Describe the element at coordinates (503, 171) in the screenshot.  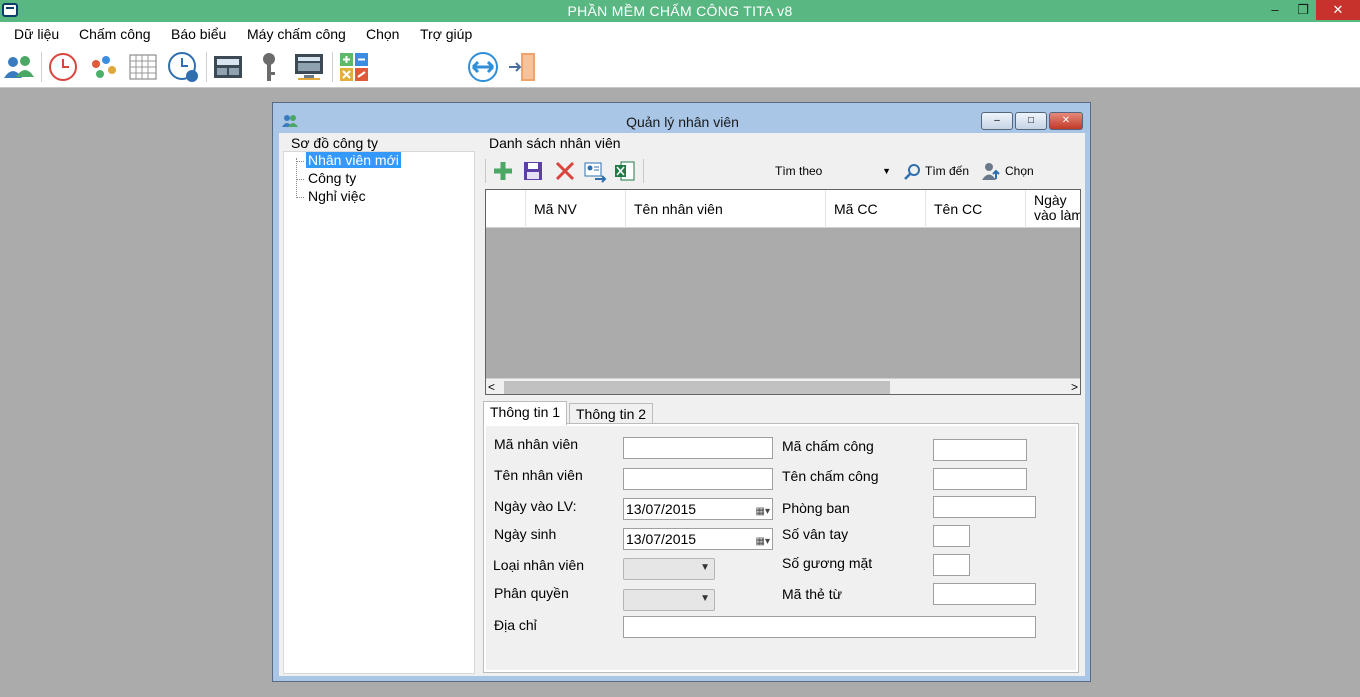
I see `add-icon` at that location.